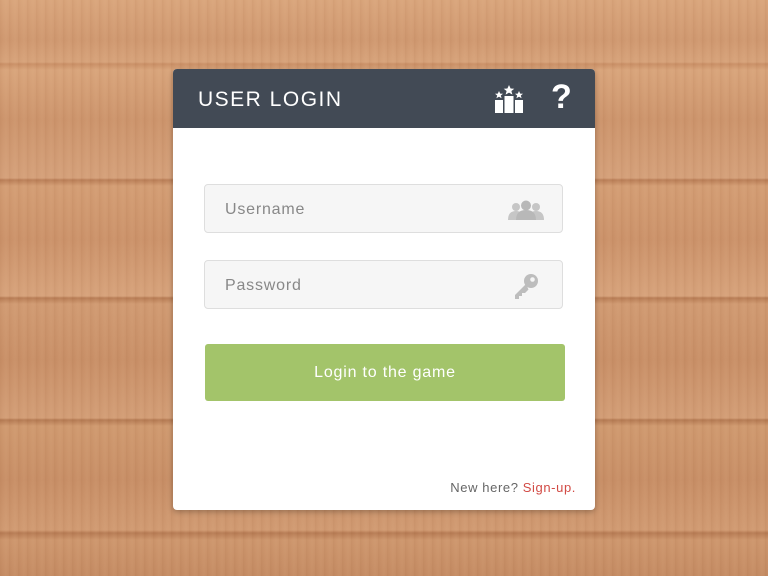 The width and height of the screenshot is (768, 576). I want to click on login-button: Login to the game, so click(385, 372).